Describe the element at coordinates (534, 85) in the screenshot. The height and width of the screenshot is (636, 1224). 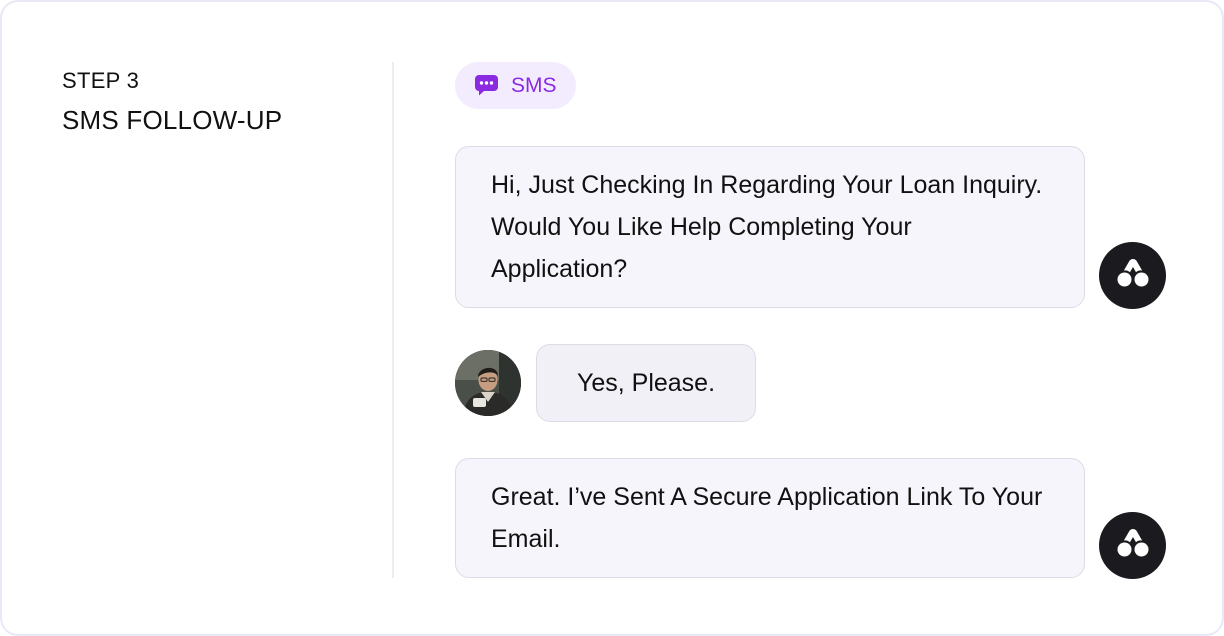
I see `channel-label: SMS` at that location.